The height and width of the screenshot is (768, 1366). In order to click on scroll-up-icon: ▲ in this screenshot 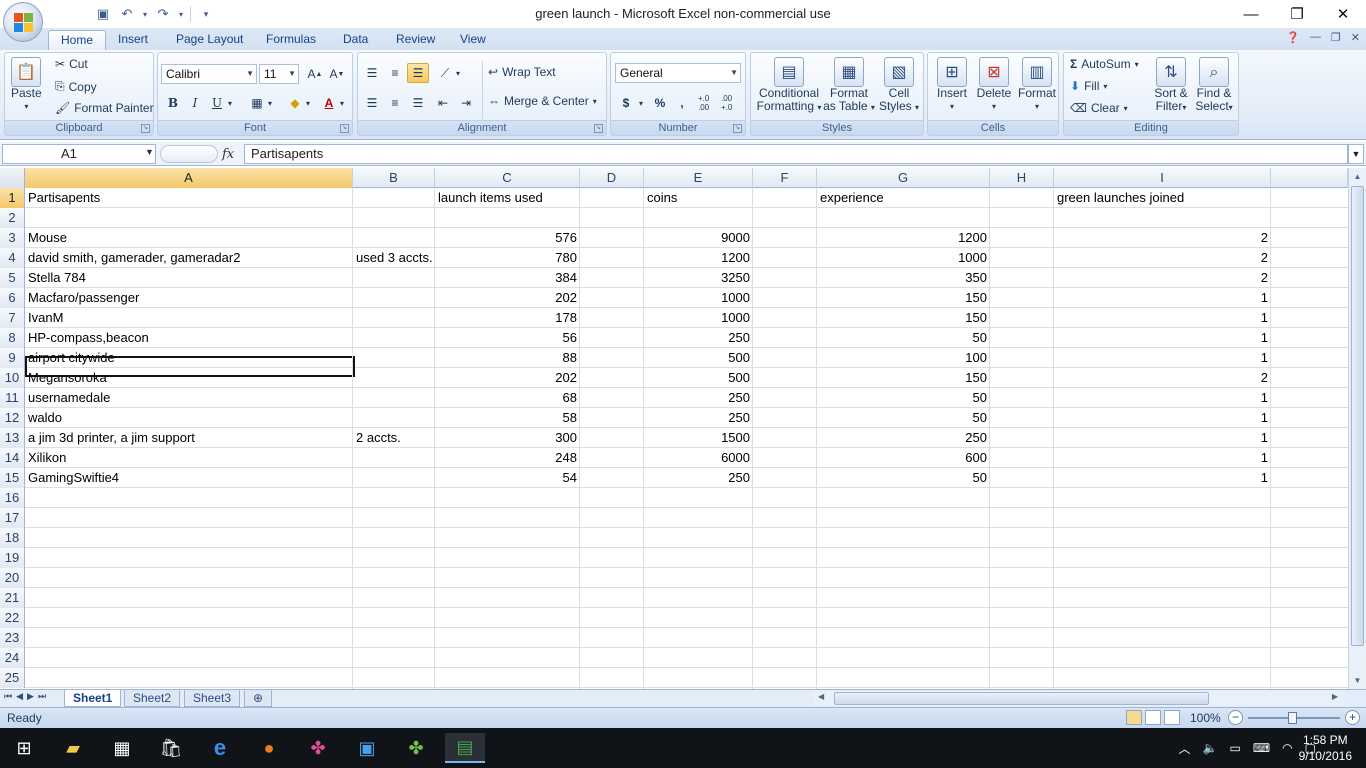, I will do `click(1357, 176)`.